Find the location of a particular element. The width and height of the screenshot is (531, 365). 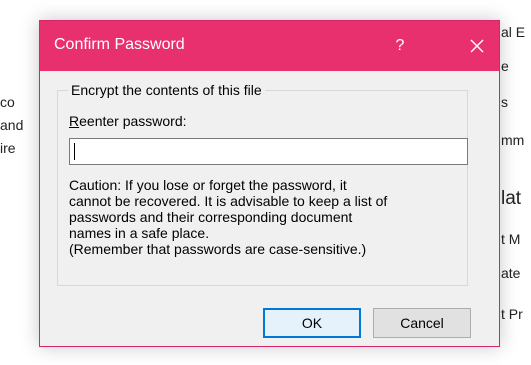

background-text: mm is located at coordinates (513, 140).